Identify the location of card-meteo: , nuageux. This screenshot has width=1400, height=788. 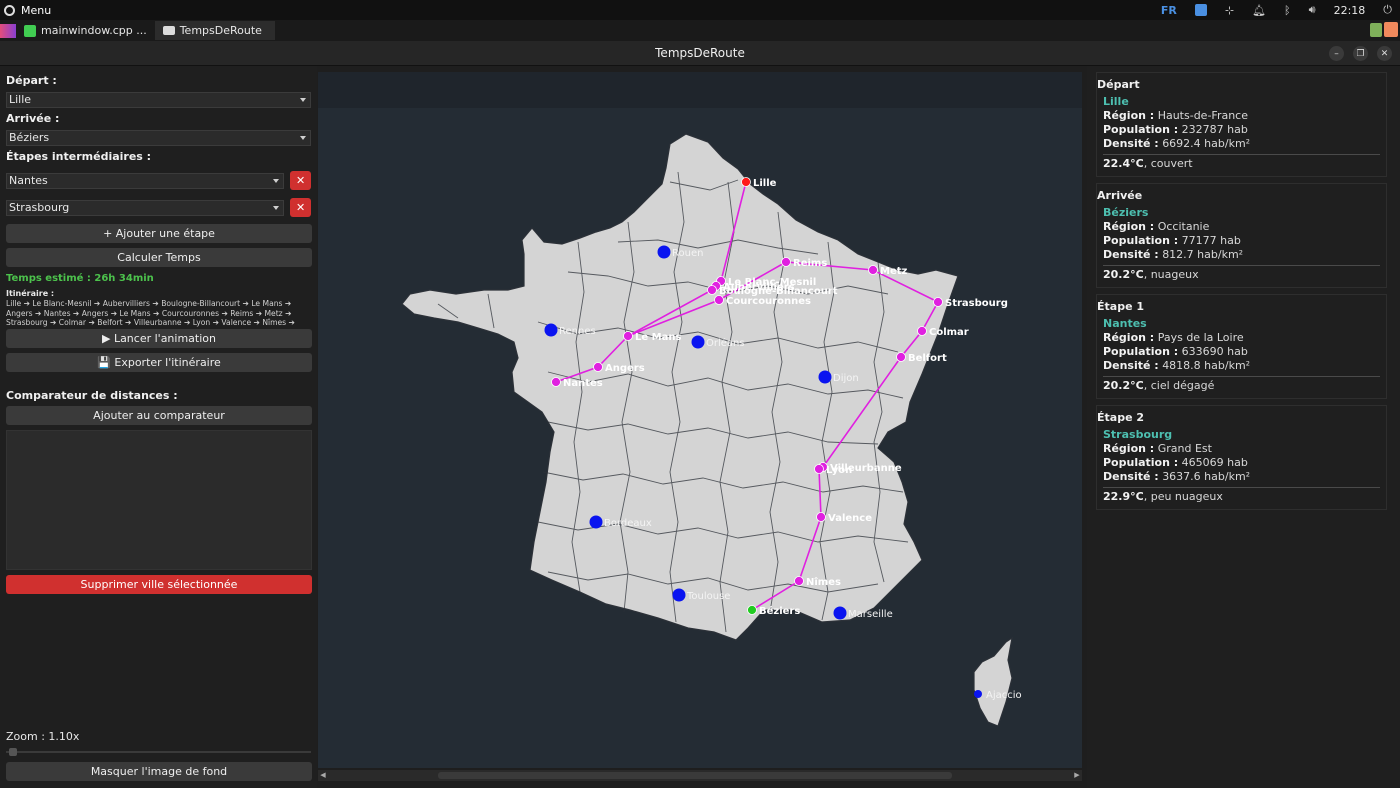
(1171, 274).